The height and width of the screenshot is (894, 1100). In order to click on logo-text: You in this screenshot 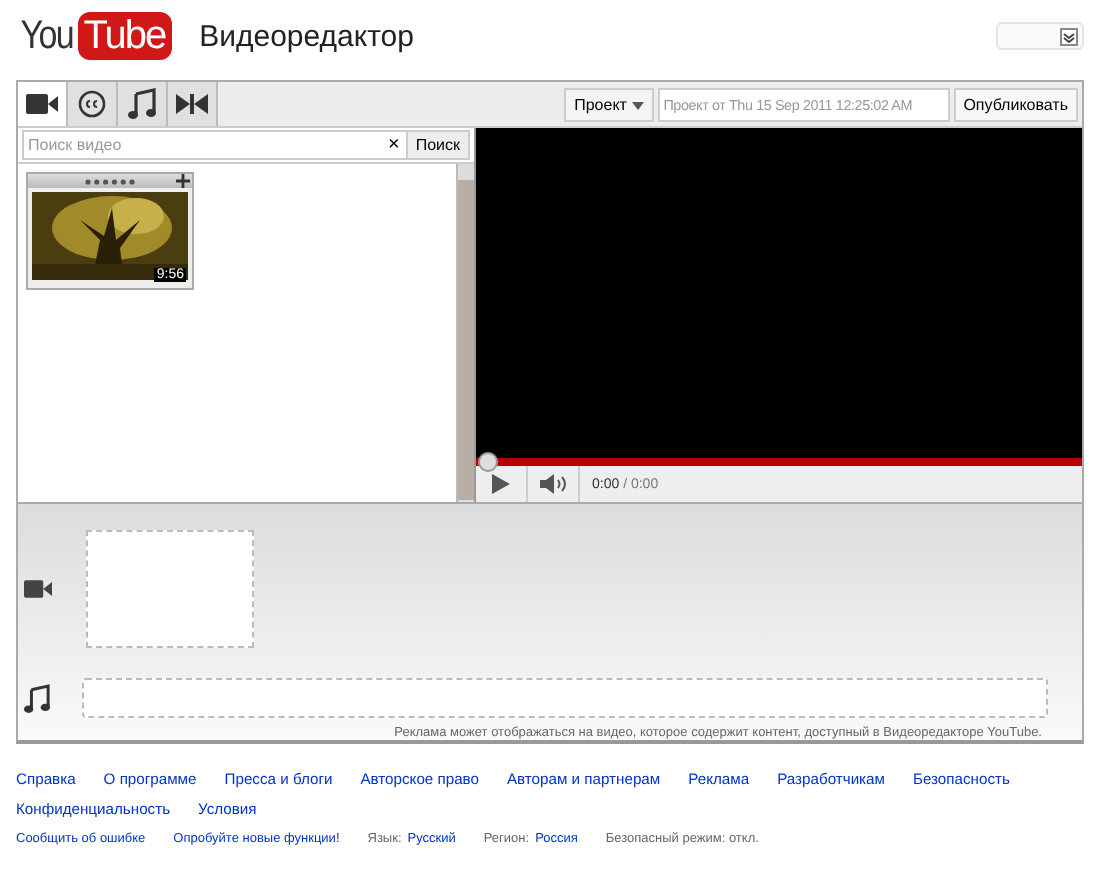, I will do `click(46, 36)`.